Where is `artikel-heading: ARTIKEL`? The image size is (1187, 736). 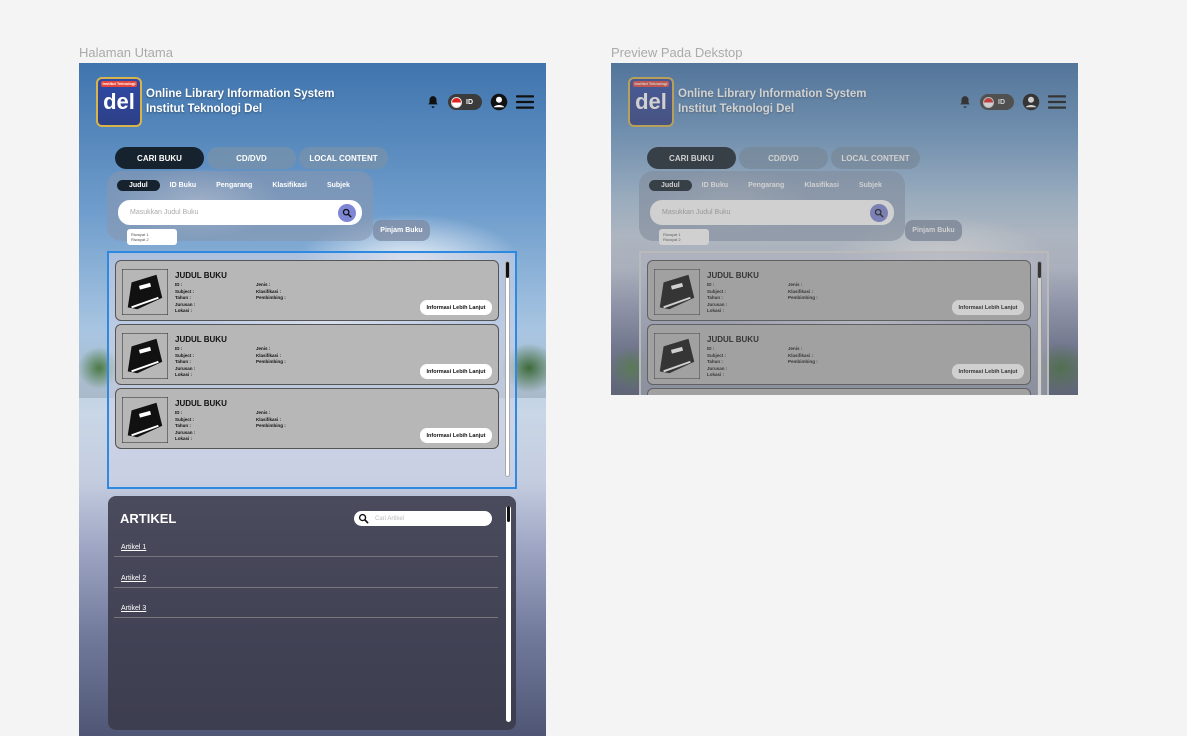
artikel-heading: ARTIKEL is located at coordinates (148, 518).